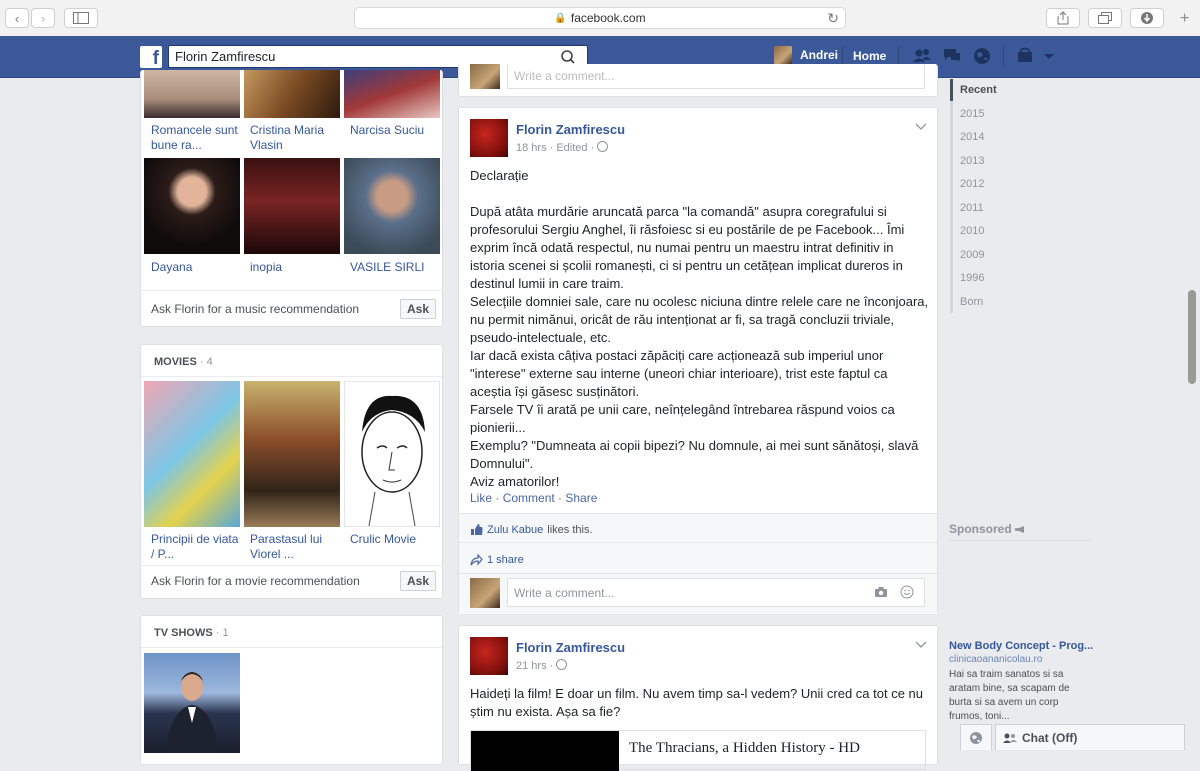  I want to click on public-globe-icon, so click(603, 146).